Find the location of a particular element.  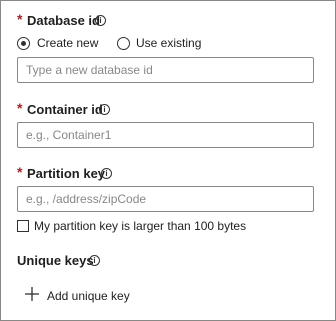

create-new-label: Create new is located at coordinates (67, 43).